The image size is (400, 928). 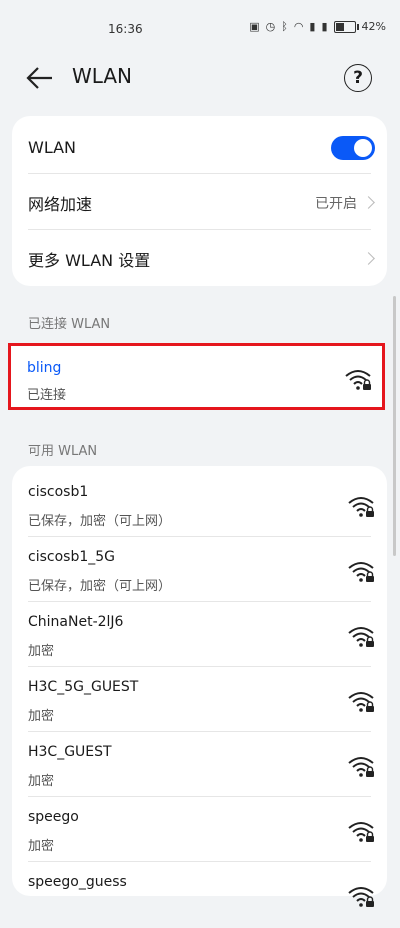 I want to click on alarm-icon: ◷, so click(x=270, y=26).